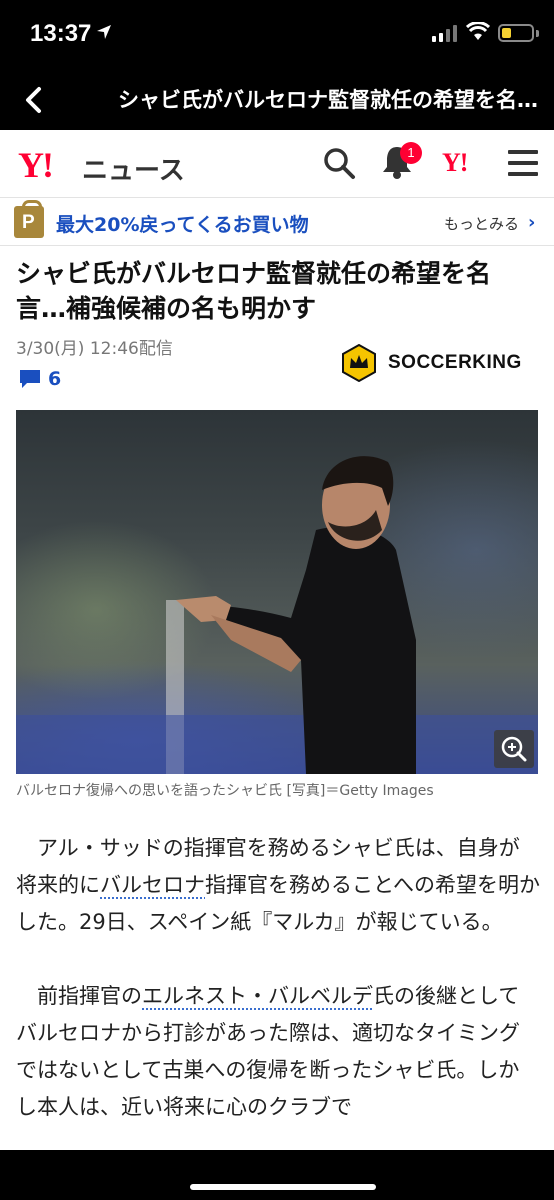 Image resolution: width=554 pixels, height=1200 pixels. Describe the element at coordinates (36, 165) in the screenshot. I see `yahoo-news-logo: Y!` at that location.